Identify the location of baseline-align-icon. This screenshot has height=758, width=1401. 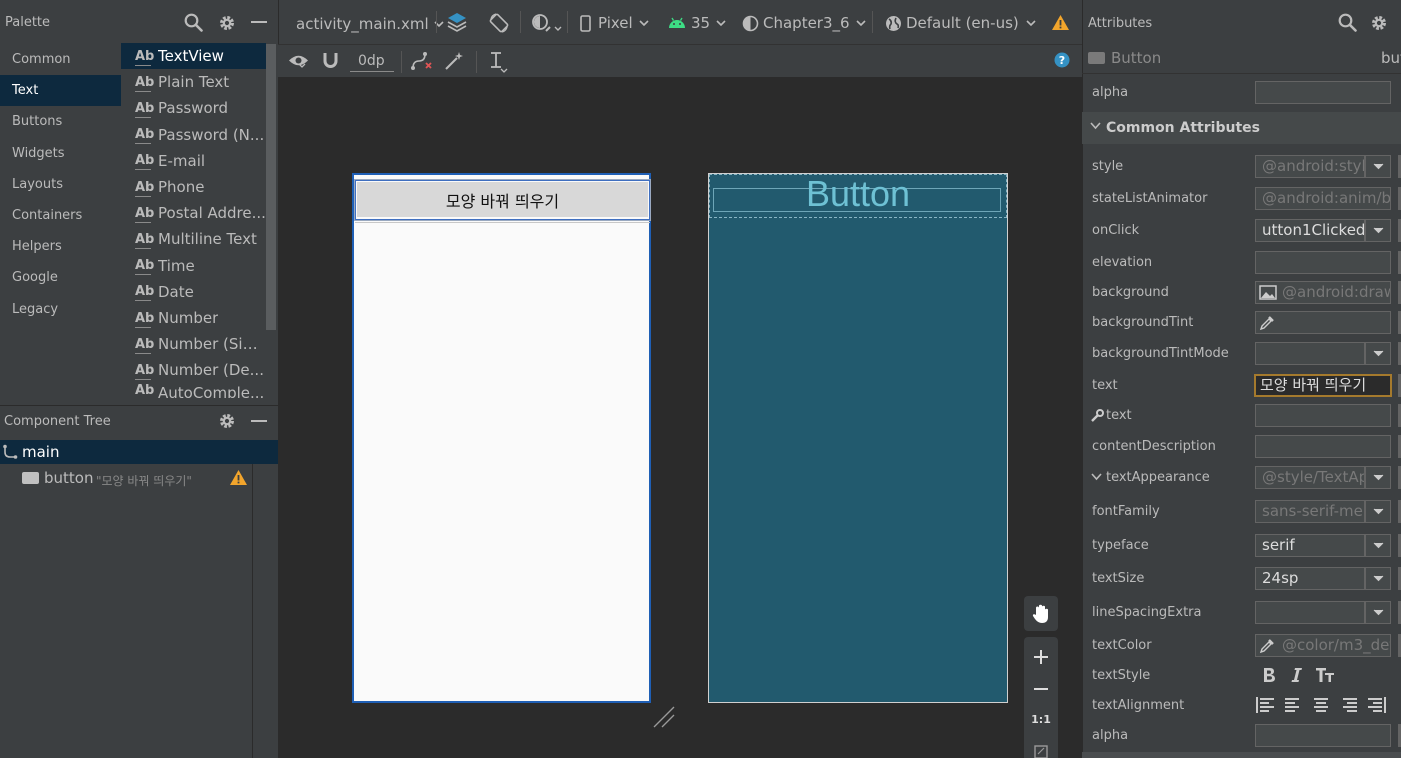
(498, 62).